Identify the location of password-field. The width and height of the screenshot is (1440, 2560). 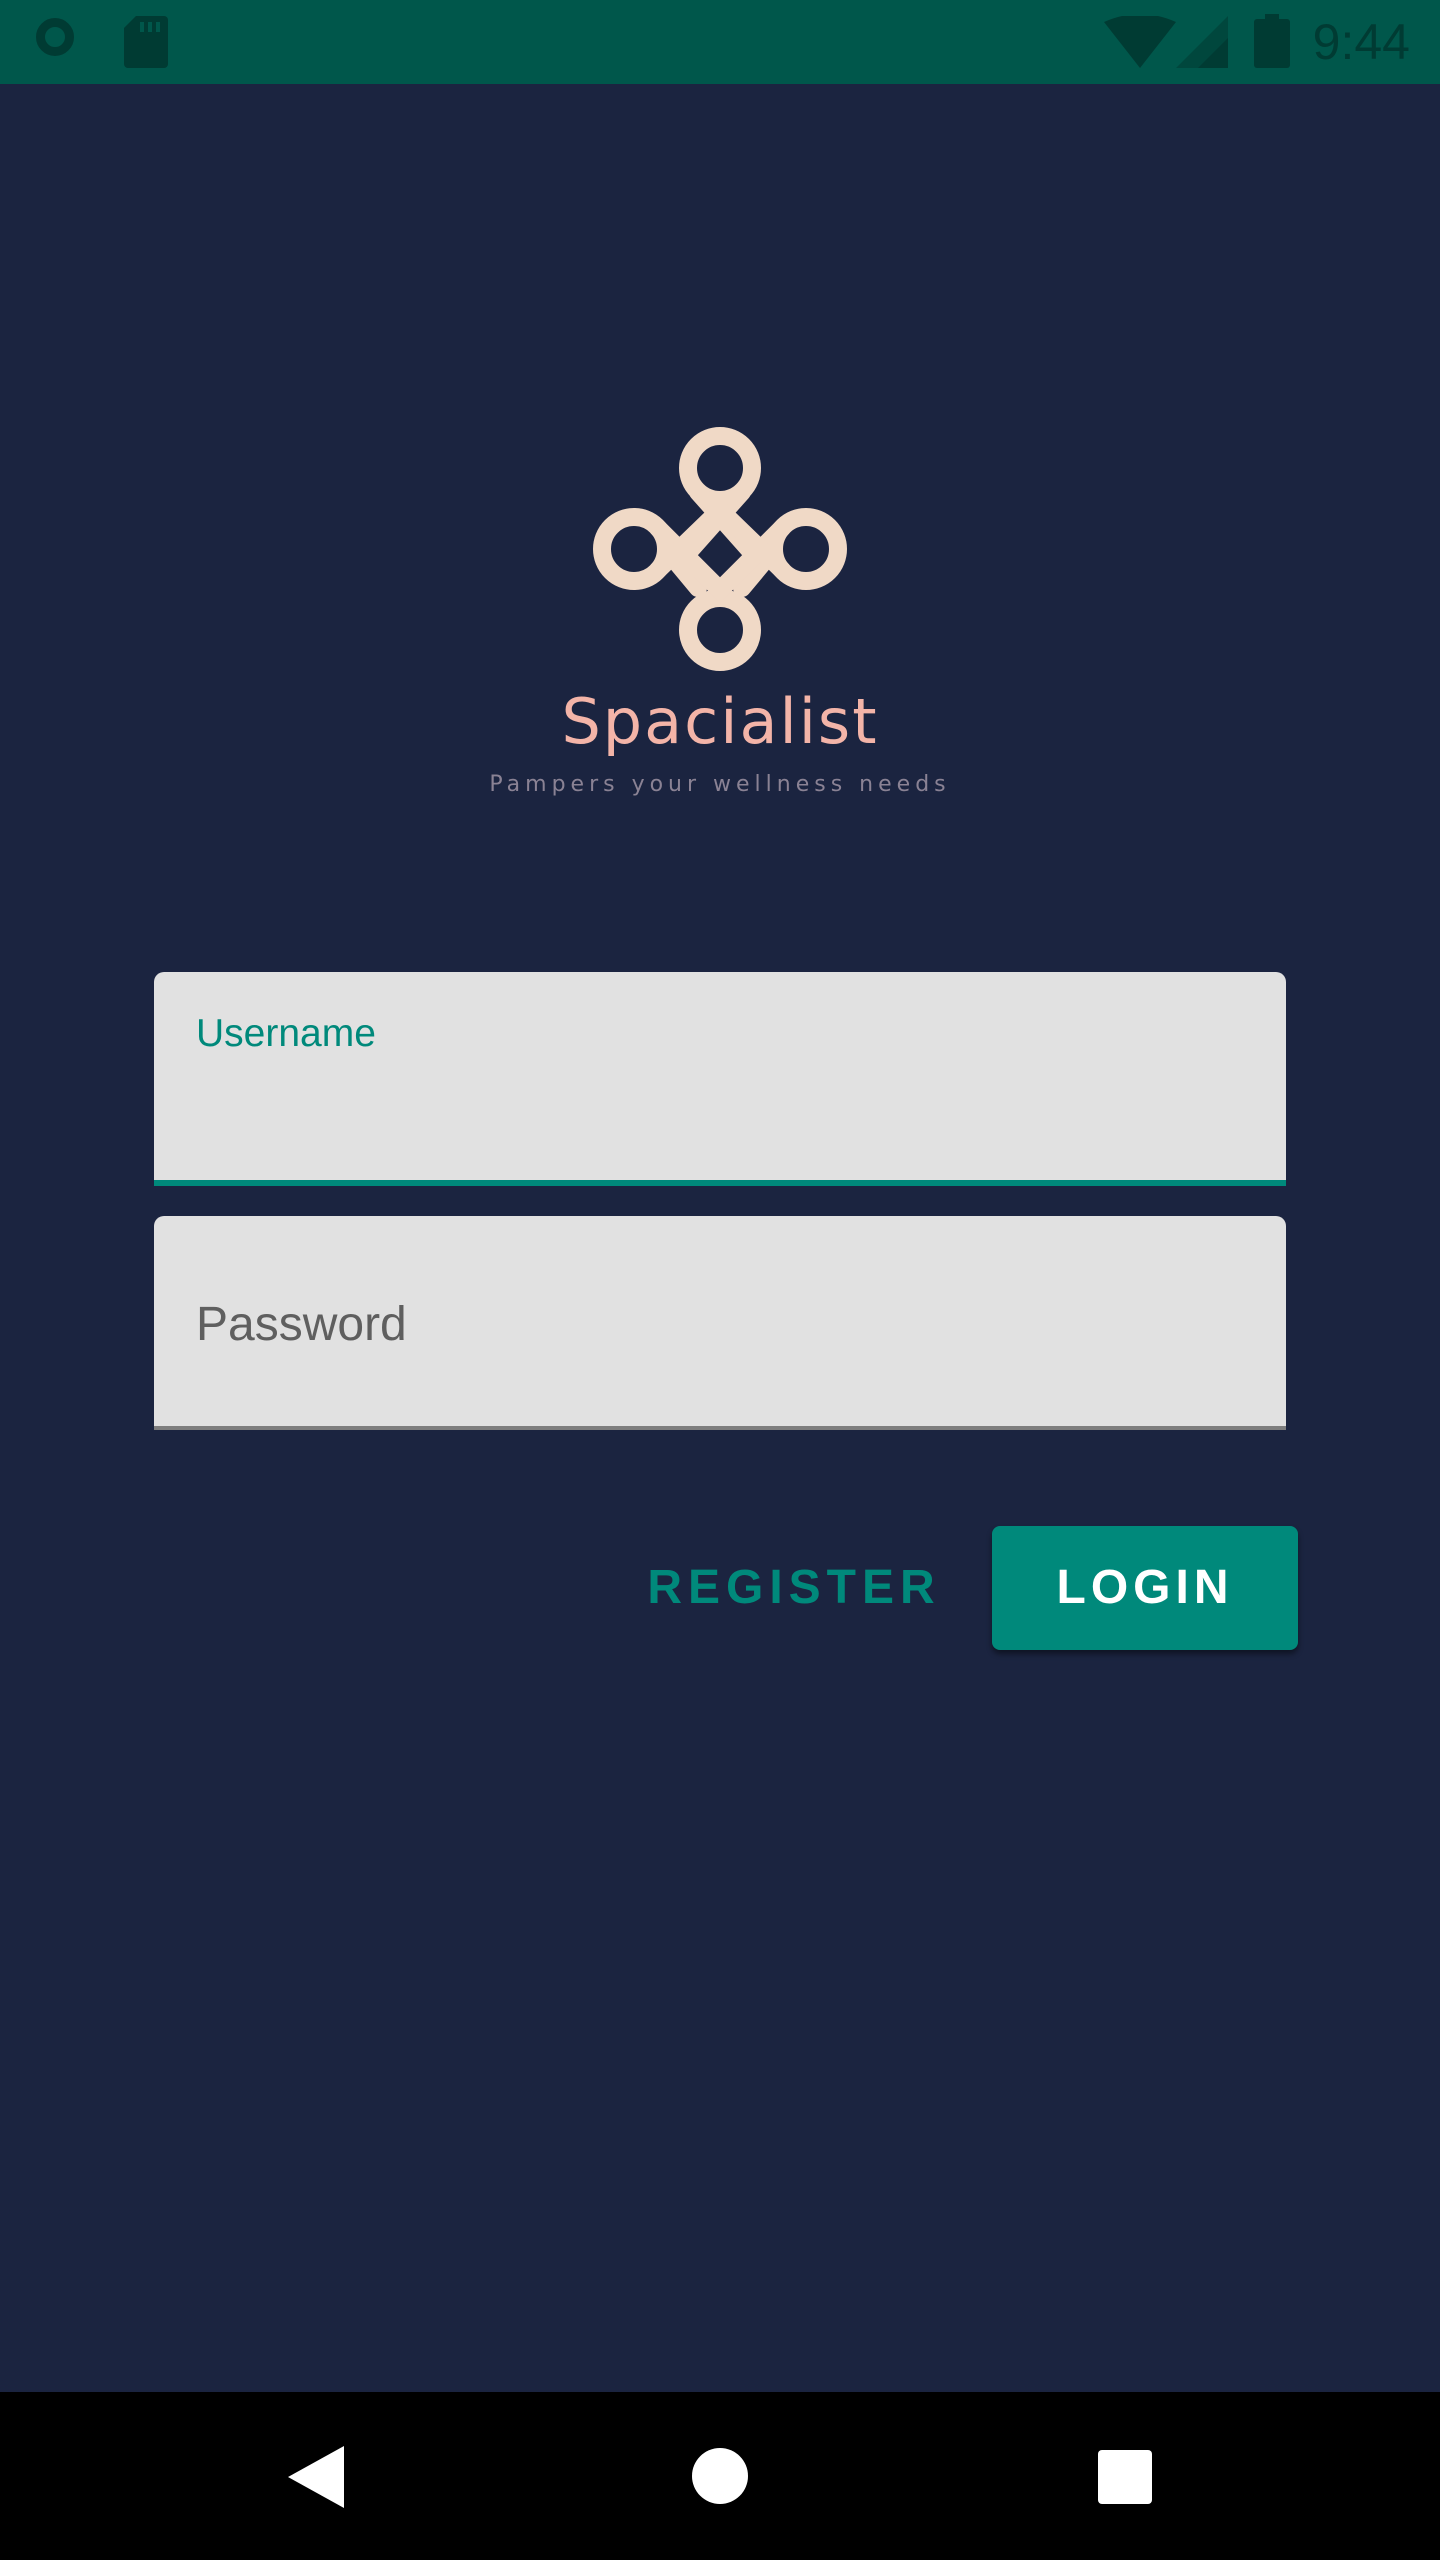
(720, 1323).